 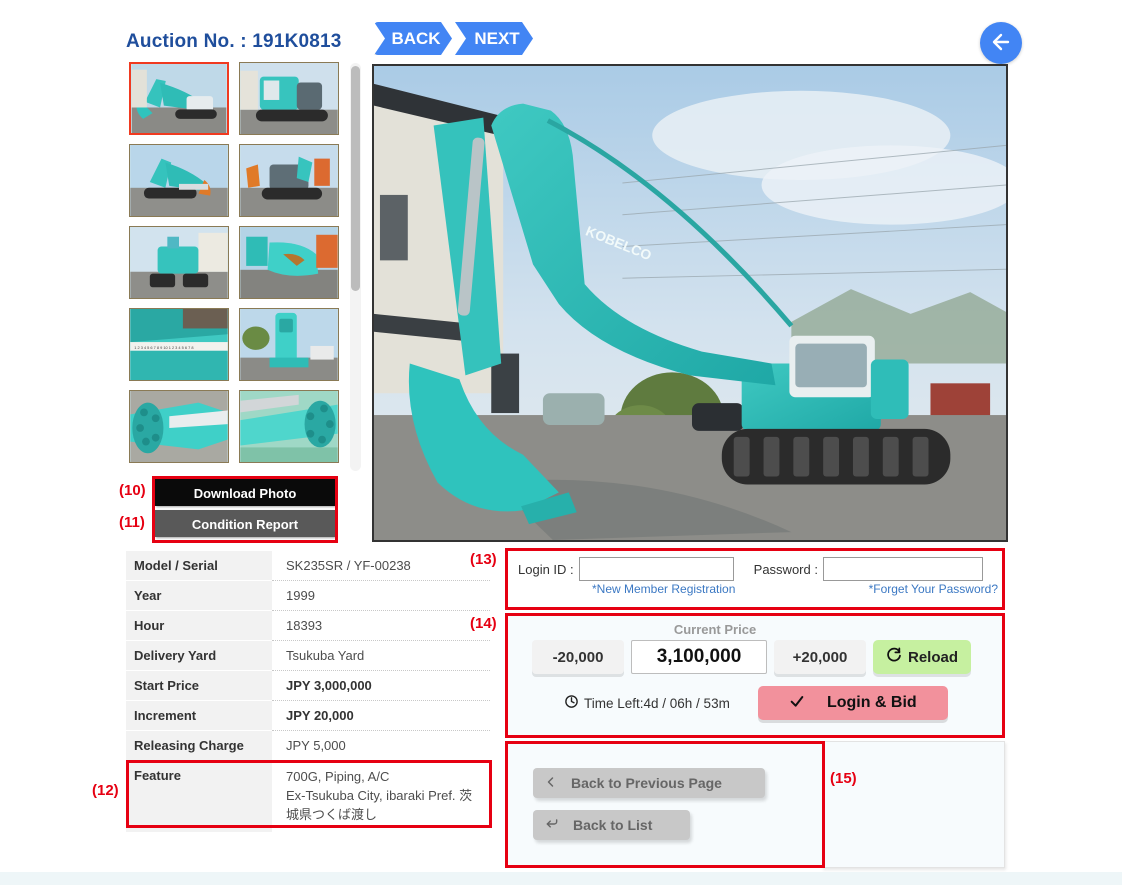 What do you see at coordinates (552, 825) in the screenshot?
I see `return-arrow-icon` at bounding box center [552, 825].